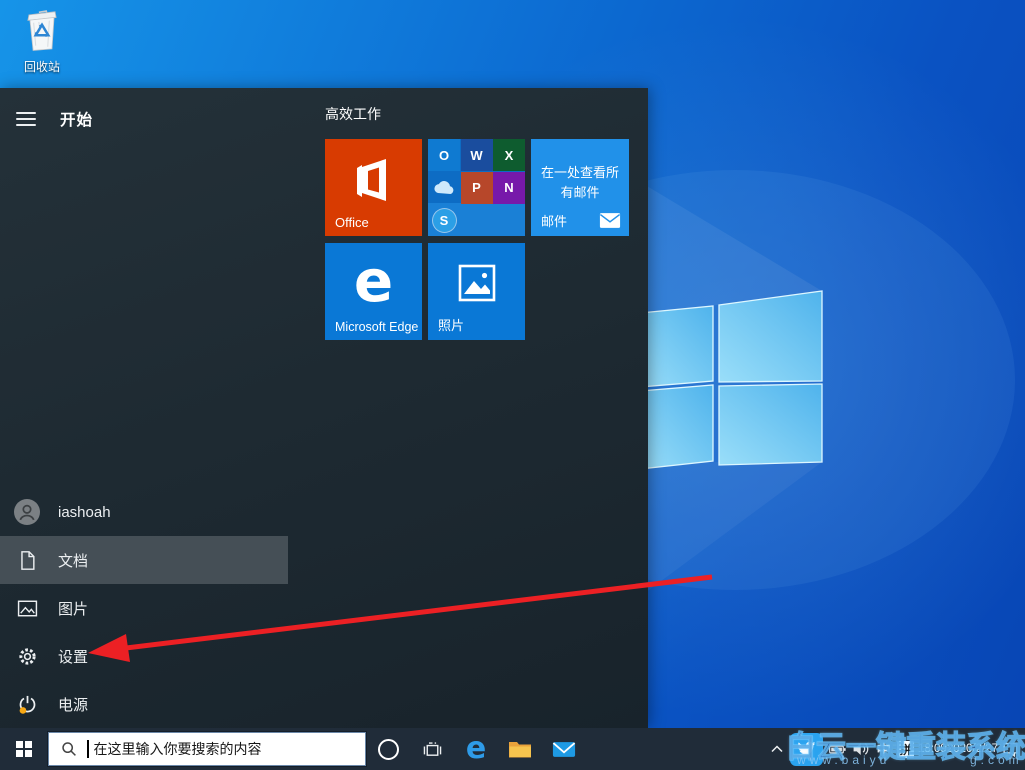  Describe the element at coordinates (509, 187) in the screenshot. I see `onenote-icon: N` at that location.